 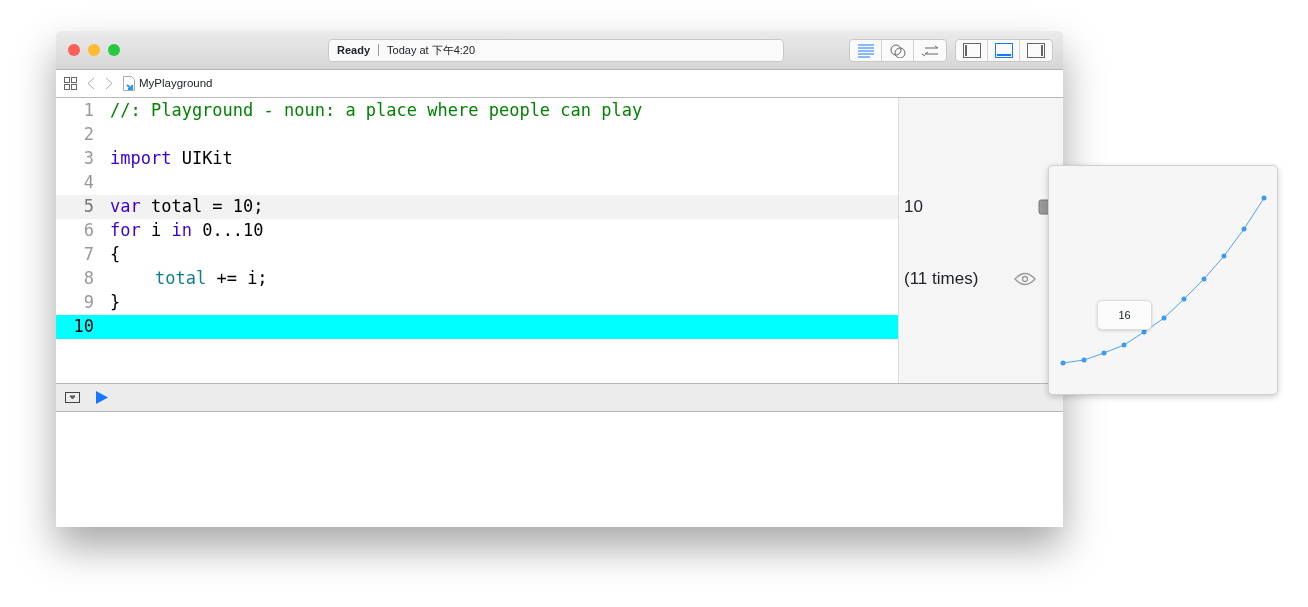 I want to click on line-number: 9, so click(x=88, y=303).